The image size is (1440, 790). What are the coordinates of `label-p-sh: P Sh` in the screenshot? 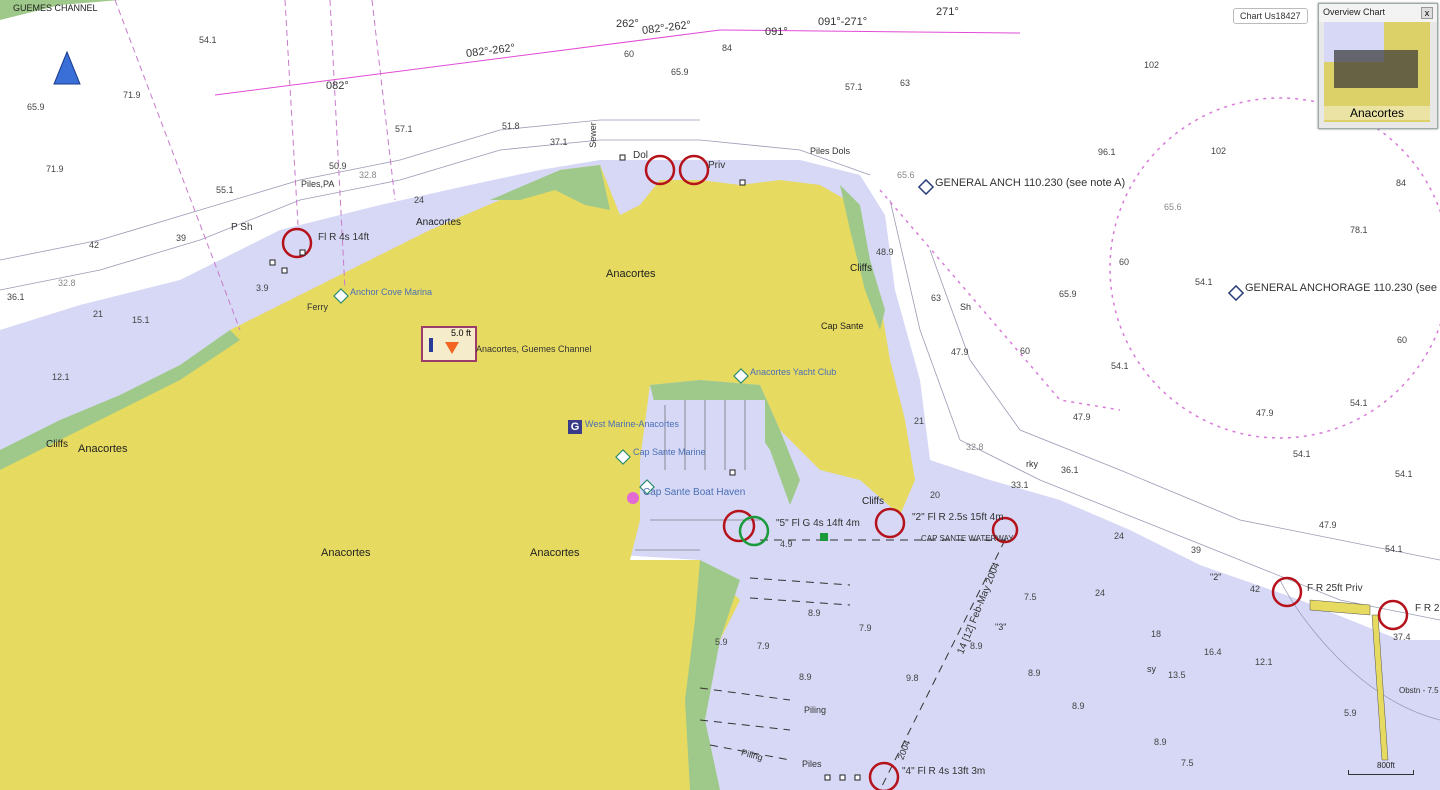 It's located at (242, 227).